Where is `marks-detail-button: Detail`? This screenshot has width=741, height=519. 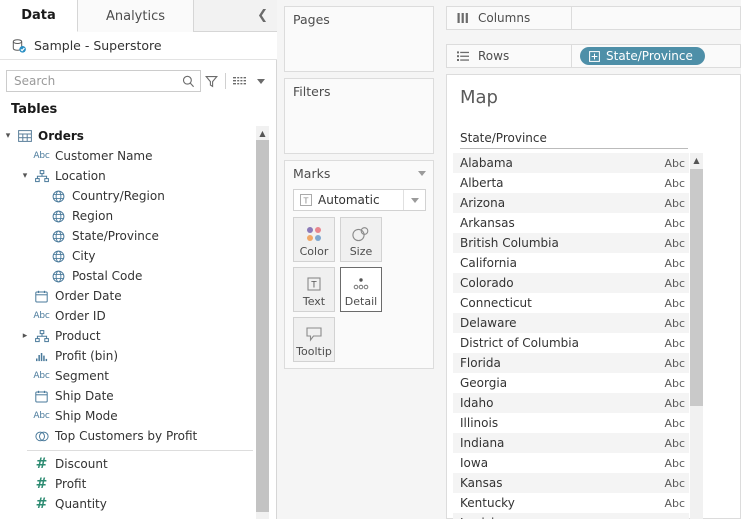
marks-detail-button: Detail is located at coordinates (361, 289).